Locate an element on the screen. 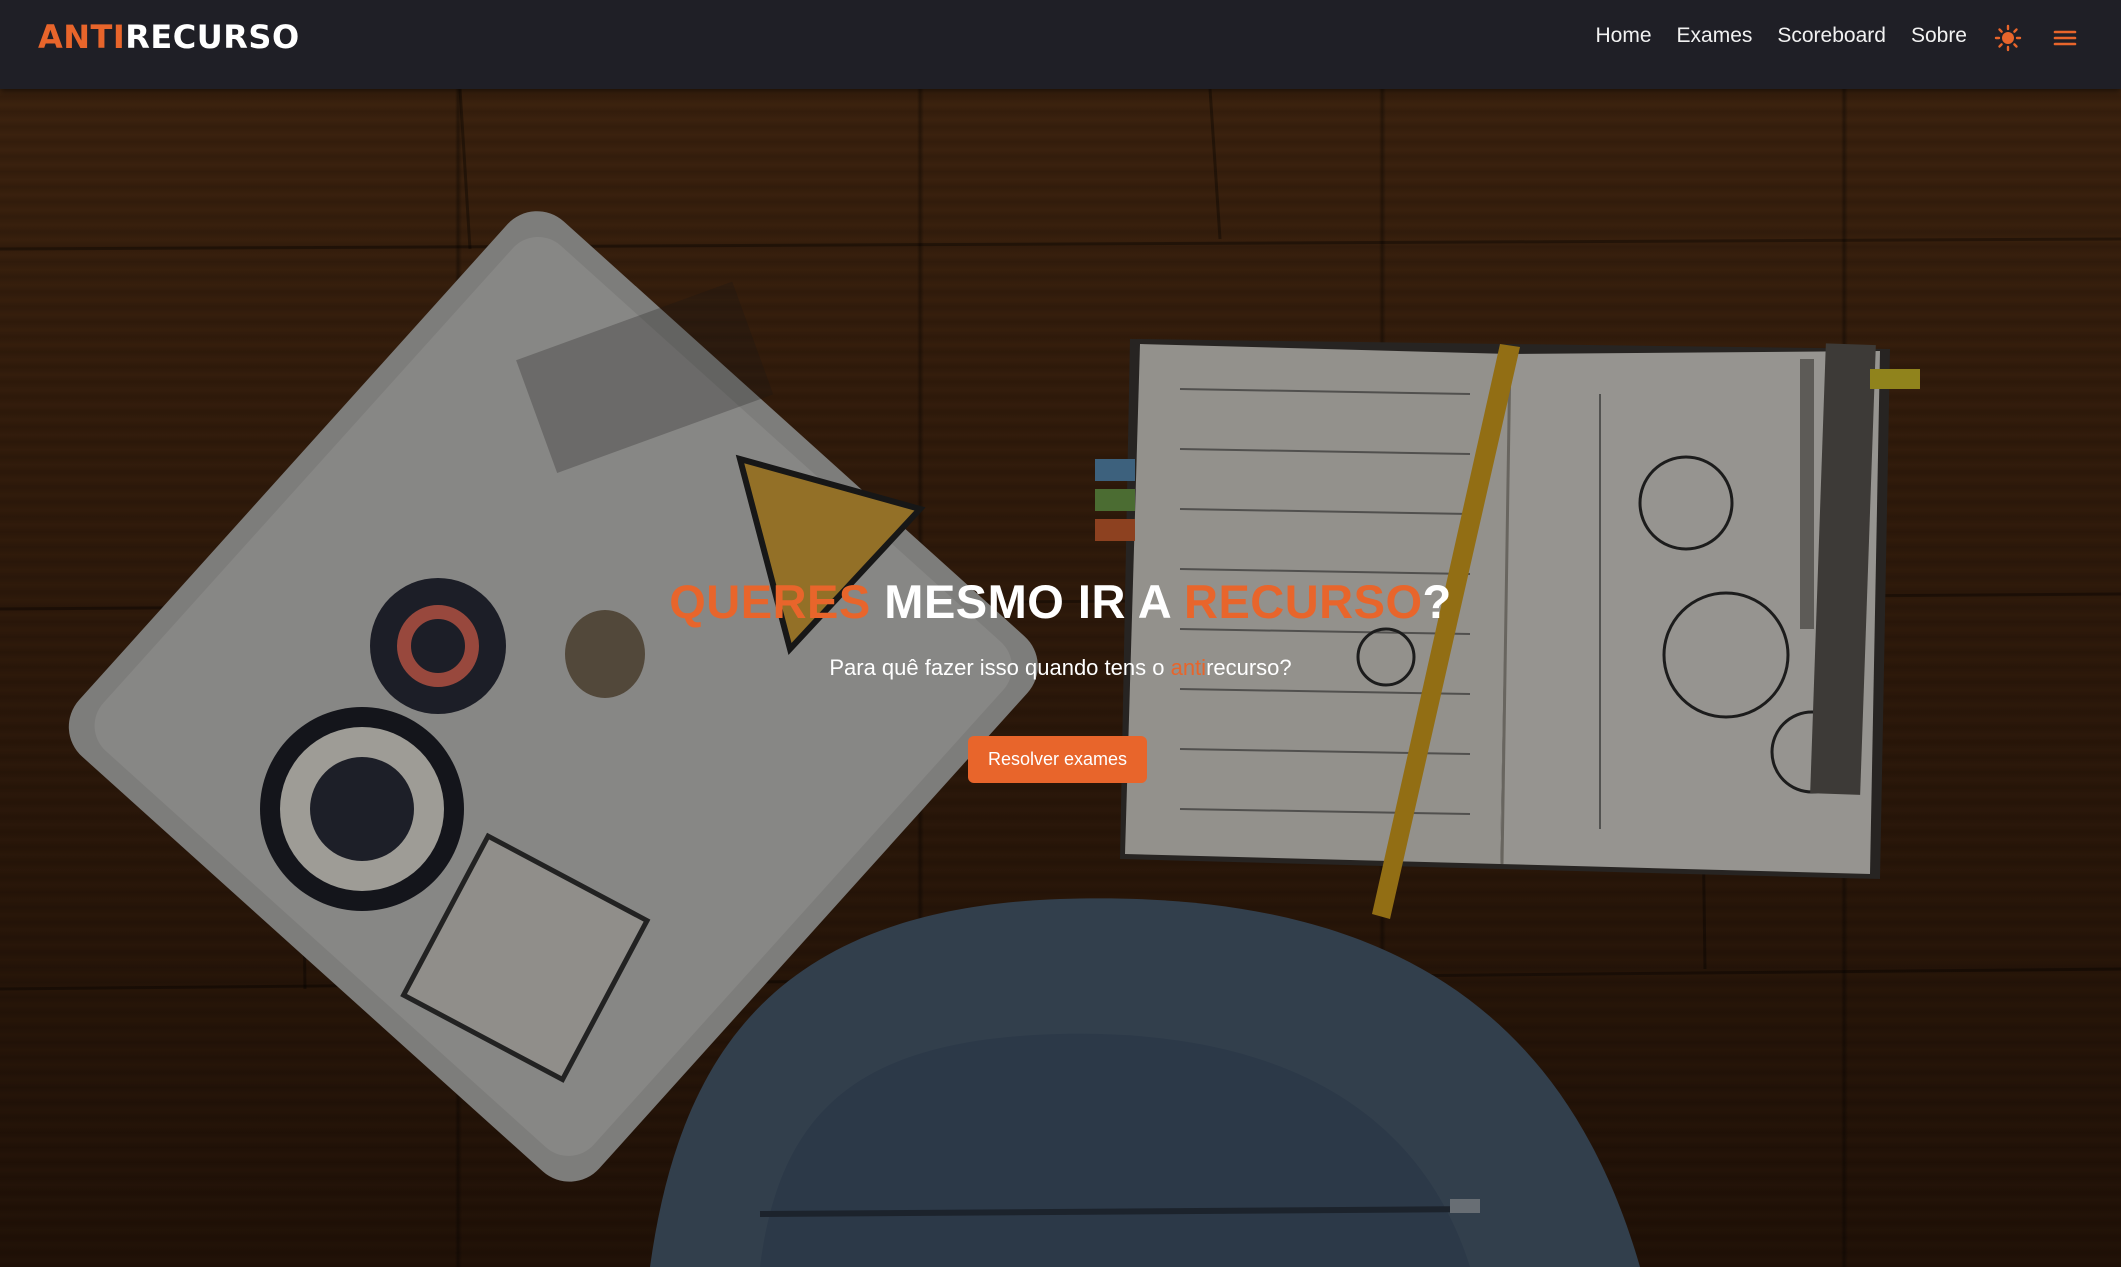 This screenshot has width=2121, height=1267. hero-title-highlight-2: RECURSO is located at coordinates (1303, 601).